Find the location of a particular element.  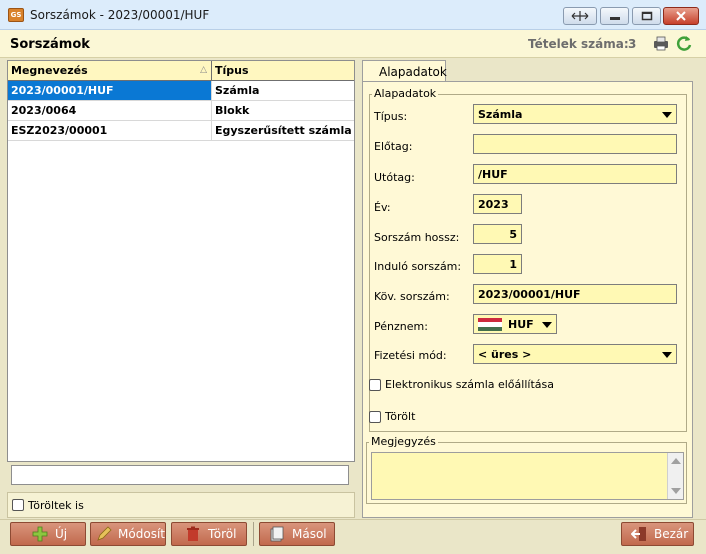

filter-input is located at coordinates (180, 475).